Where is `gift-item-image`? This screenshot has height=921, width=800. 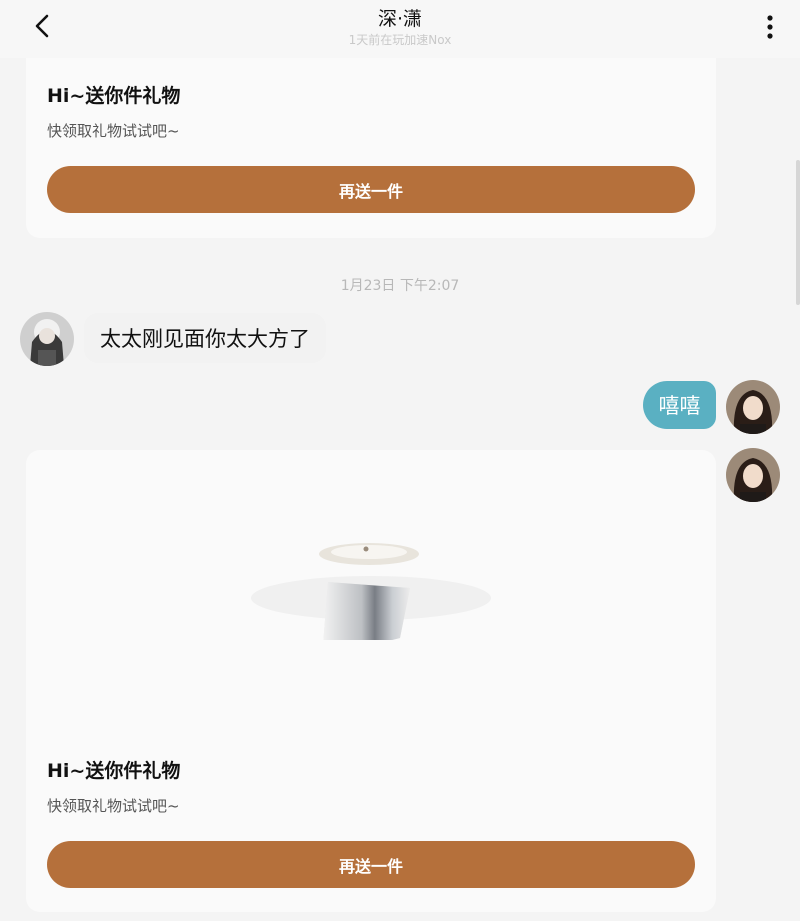
gift-item-image is located at coordinates (371, 591).